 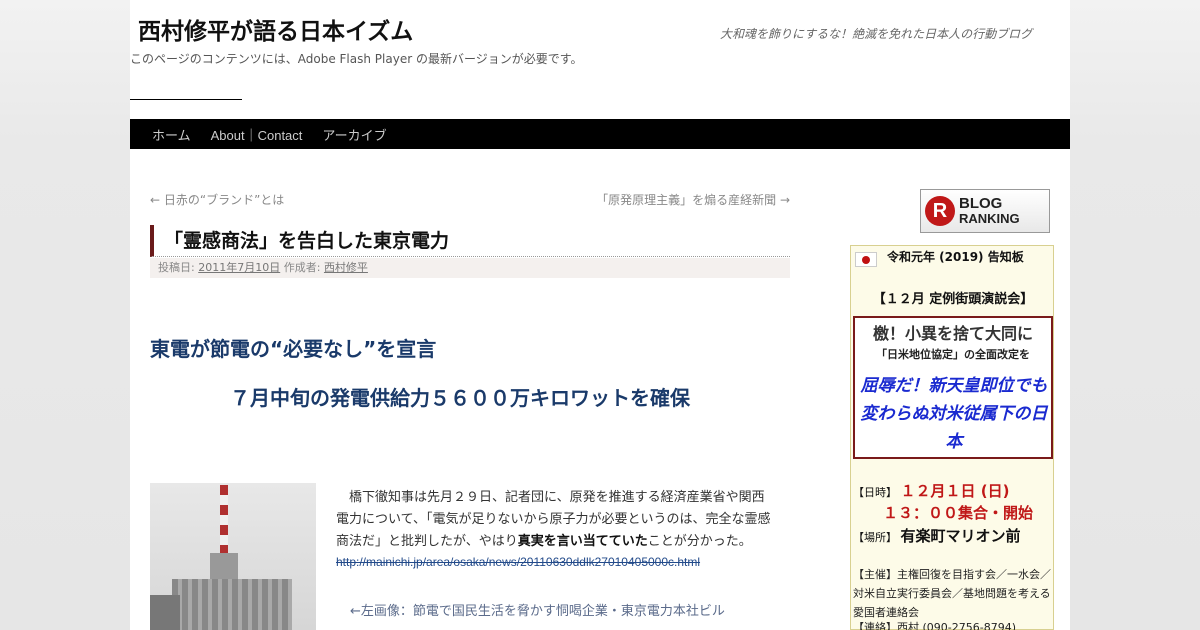 I want to click on post-title: 「霊感商法」を告白した東京電力, so click(x=470, y=241).